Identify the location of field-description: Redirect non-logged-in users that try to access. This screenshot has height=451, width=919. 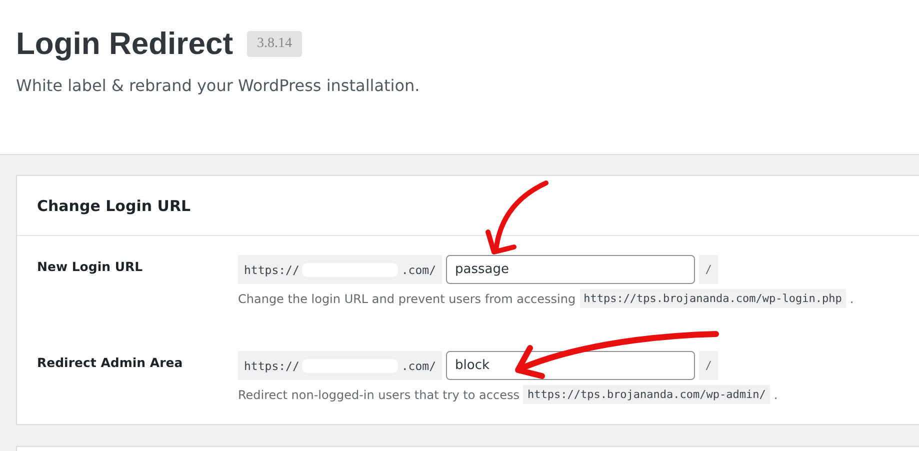
(379, 395).